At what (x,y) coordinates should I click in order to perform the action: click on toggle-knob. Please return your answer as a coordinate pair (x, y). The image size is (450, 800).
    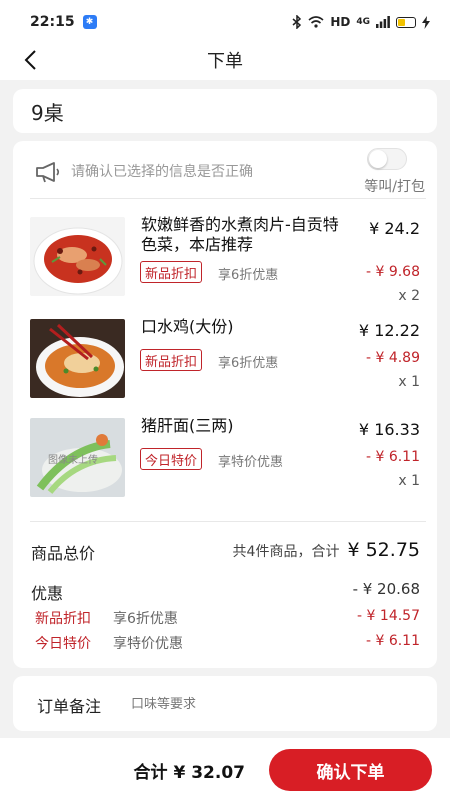
    Looking at the image, I should click on (378, 159).